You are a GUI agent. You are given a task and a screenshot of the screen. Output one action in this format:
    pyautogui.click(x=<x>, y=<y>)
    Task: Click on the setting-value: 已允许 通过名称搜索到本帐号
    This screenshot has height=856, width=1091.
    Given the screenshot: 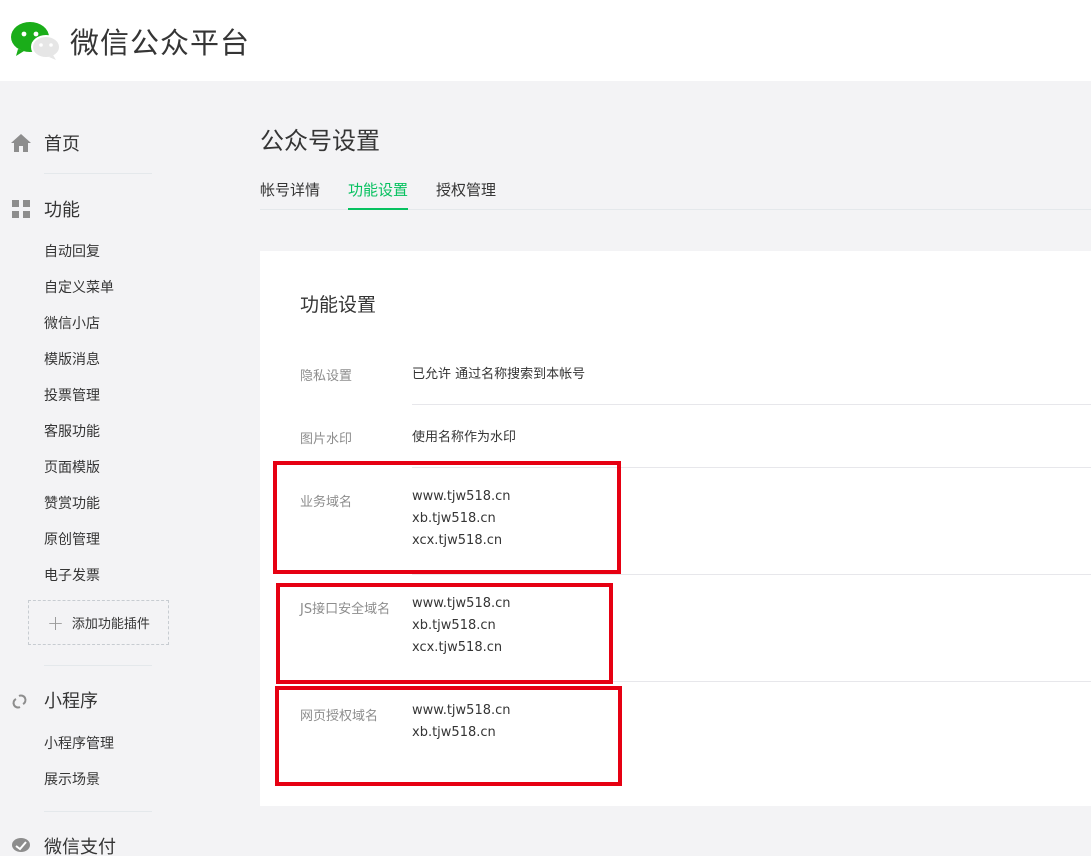 What is the action you would take?
    pyautogui.click(x=499, y=374)
    